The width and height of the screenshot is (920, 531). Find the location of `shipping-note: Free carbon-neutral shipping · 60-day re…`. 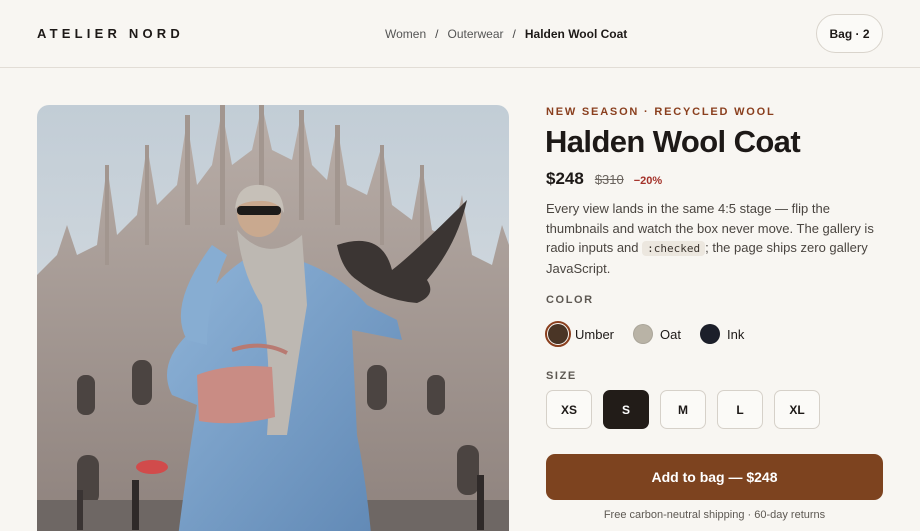

shipping-note: Free carbon-neutral shipping · 60-day re… is located at coordinates (714, 515).